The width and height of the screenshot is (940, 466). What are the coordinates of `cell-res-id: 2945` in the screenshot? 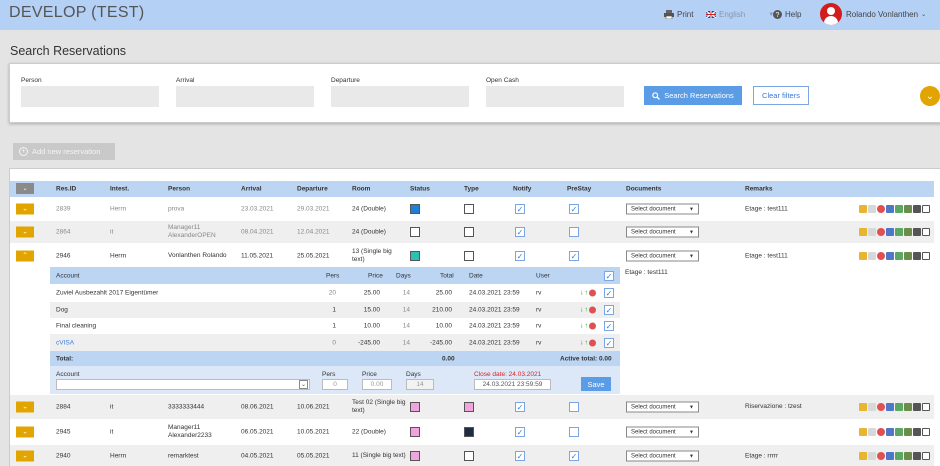 It's located at (63, 432).